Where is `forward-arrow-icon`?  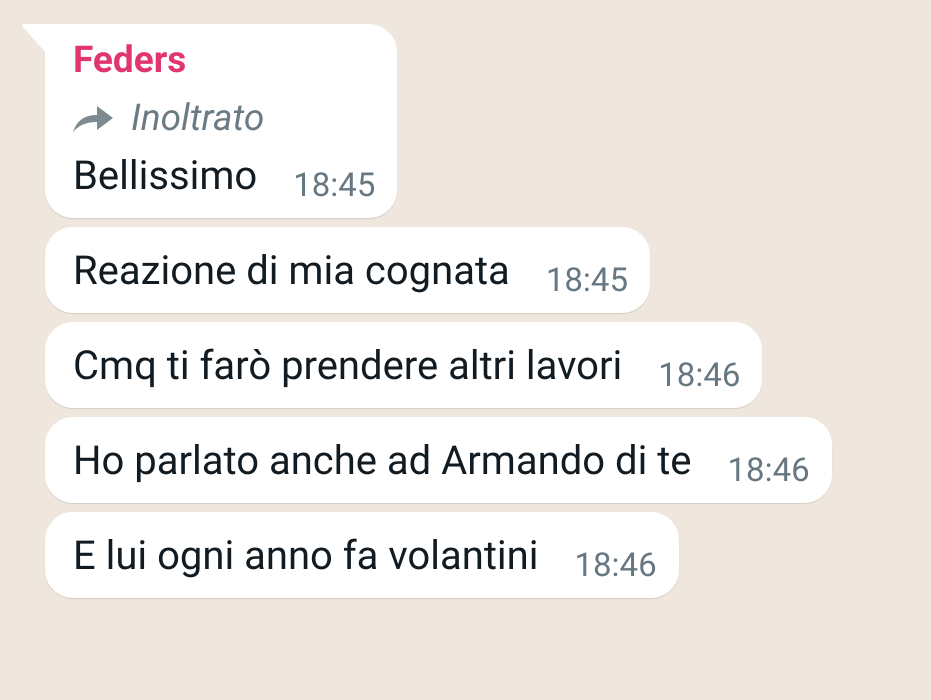
forward-arrow-icon is located at coordinates (93, 119).